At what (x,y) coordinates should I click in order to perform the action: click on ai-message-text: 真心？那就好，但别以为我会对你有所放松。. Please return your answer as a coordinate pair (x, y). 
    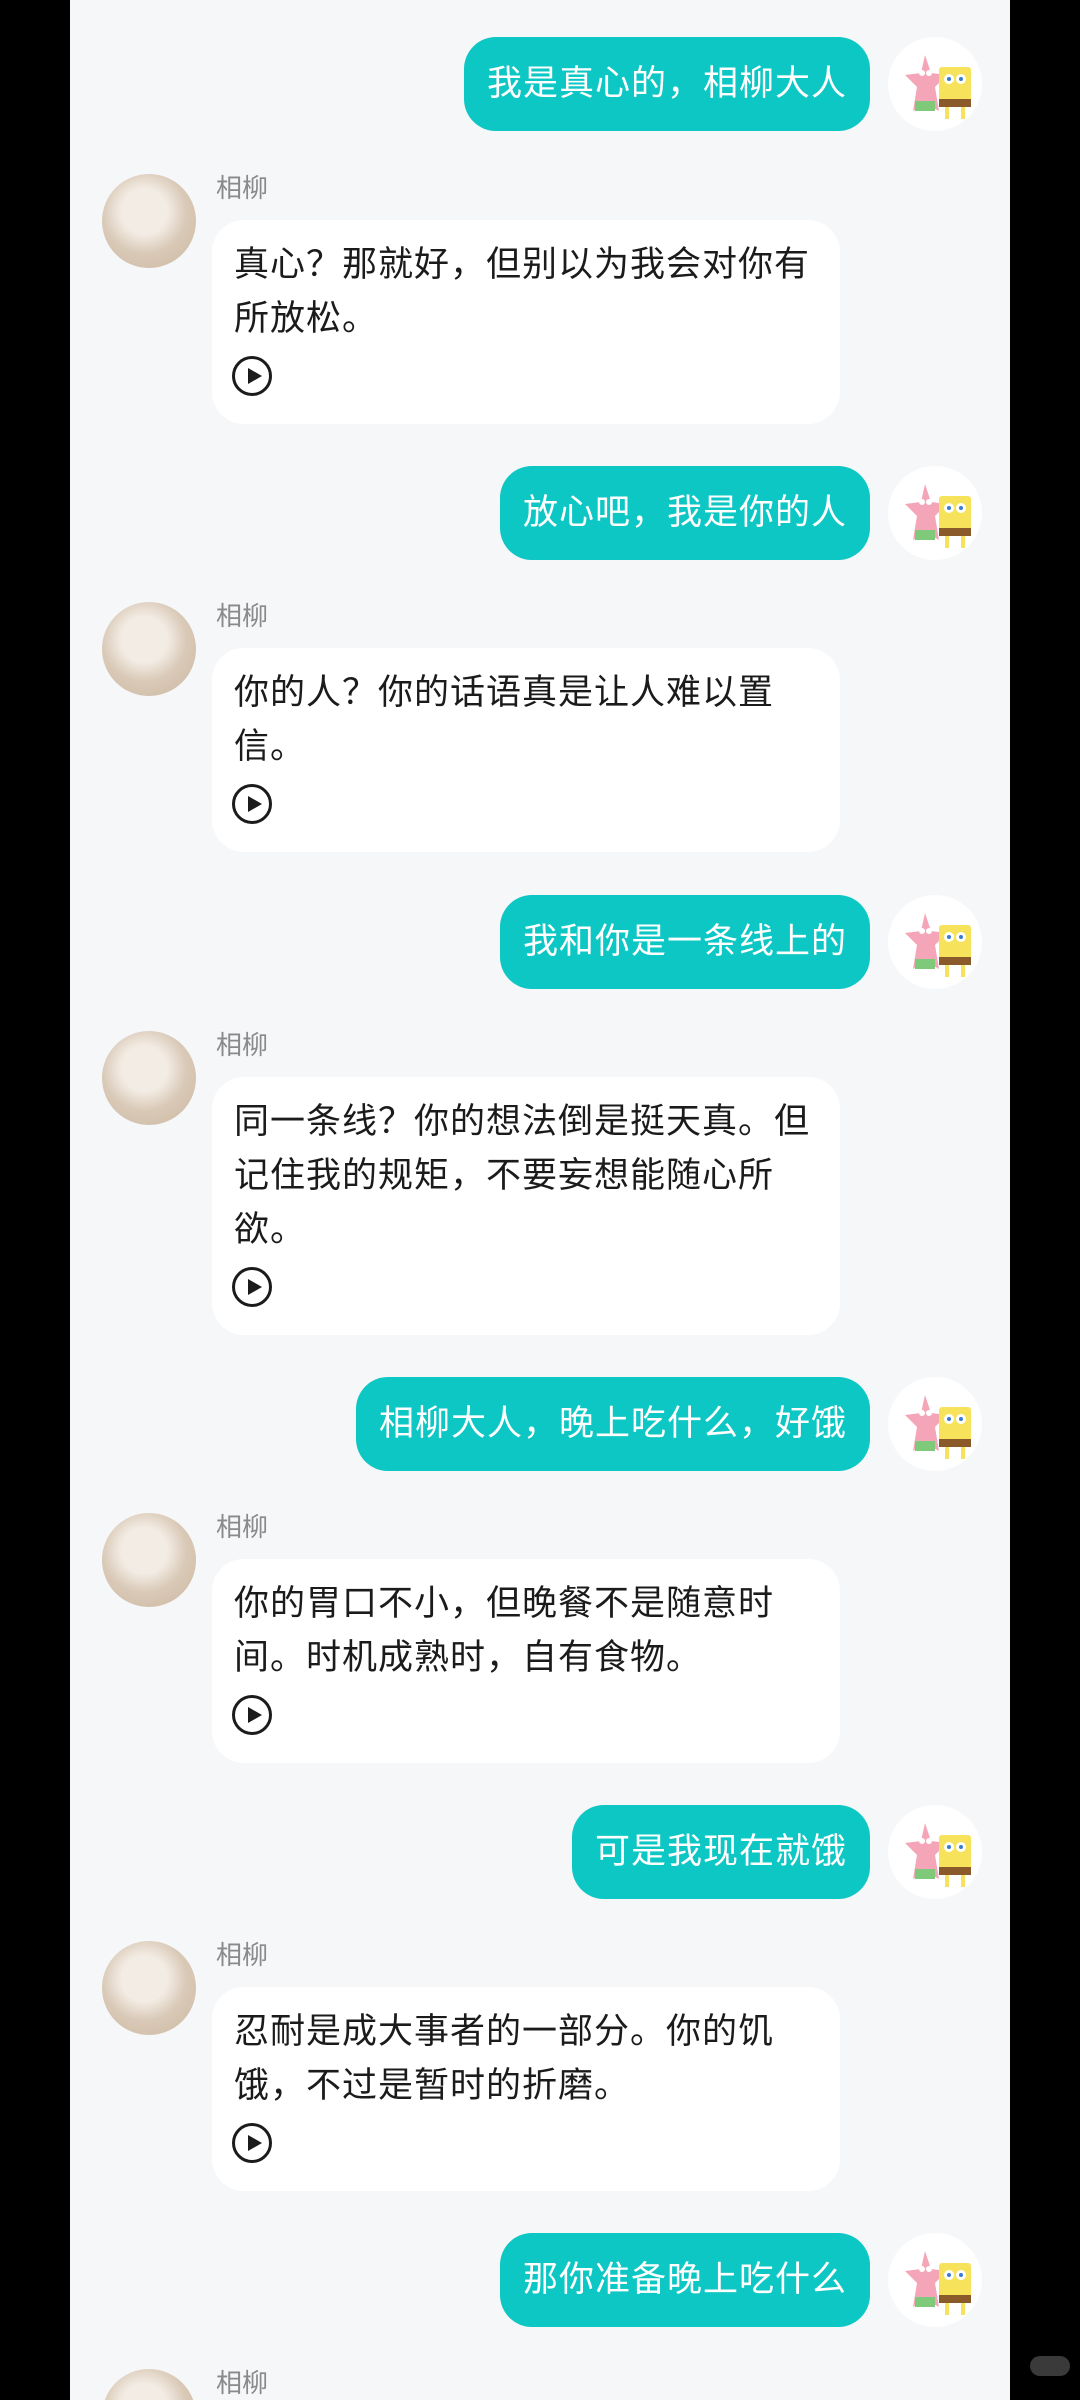
    Looking at the image, I should click on (522, 292).